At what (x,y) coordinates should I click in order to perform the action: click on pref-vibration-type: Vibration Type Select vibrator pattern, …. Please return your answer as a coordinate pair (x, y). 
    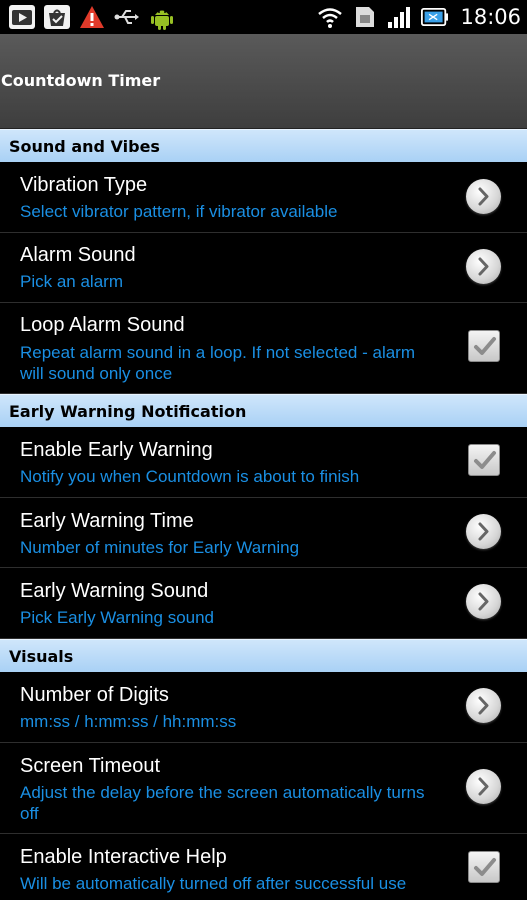
    Looking at the image, I should click on (263, 197).